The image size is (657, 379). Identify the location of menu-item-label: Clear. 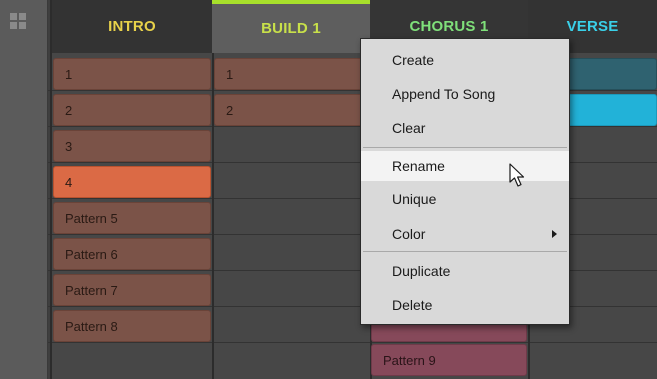
(409, 128).